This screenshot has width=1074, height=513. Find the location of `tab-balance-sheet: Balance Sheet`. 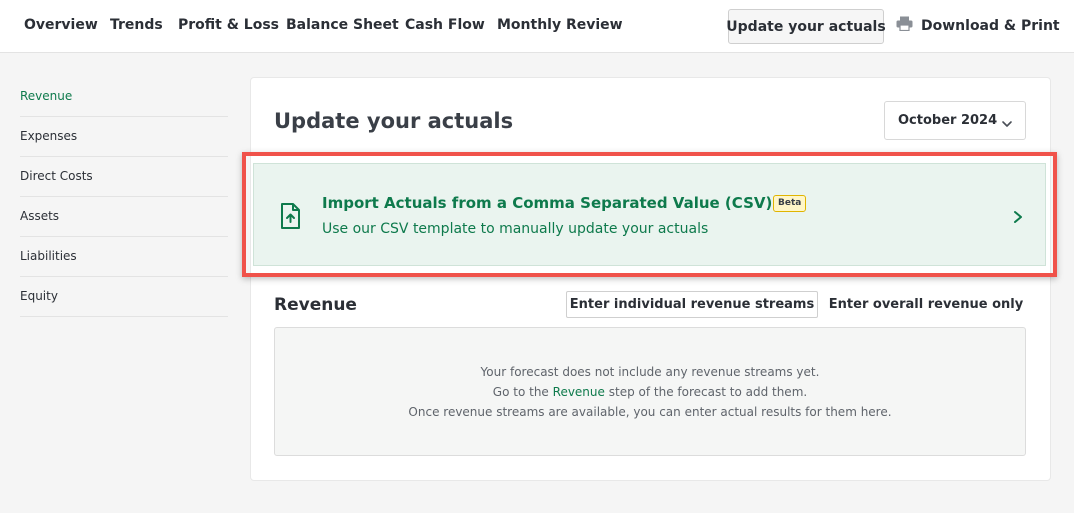

tab-balance-sheet: Balance Sheet is located at coordinates (342, 25).